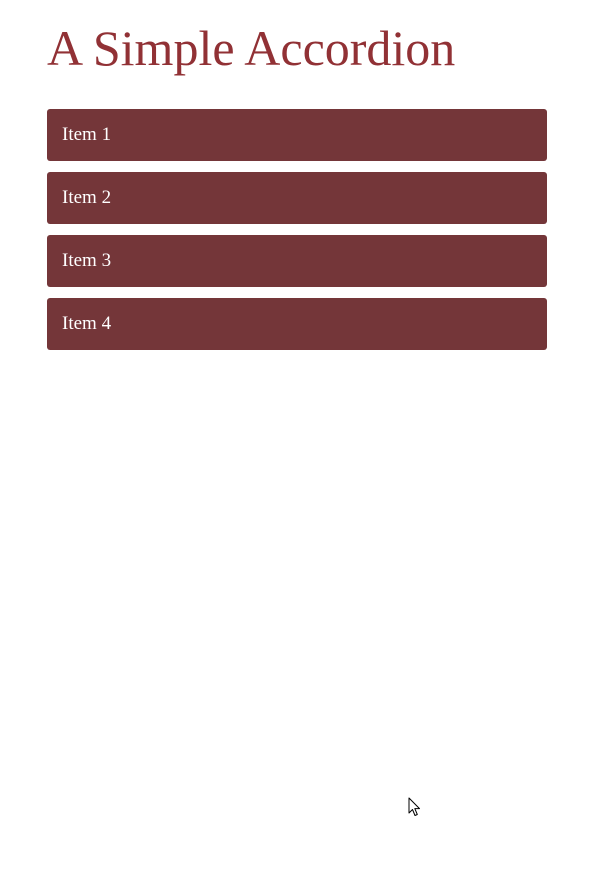 Image resolution: width=602 pixels, height=886 pixels. I want to click on accordion-item-label: Item 2, so click(87, 197).